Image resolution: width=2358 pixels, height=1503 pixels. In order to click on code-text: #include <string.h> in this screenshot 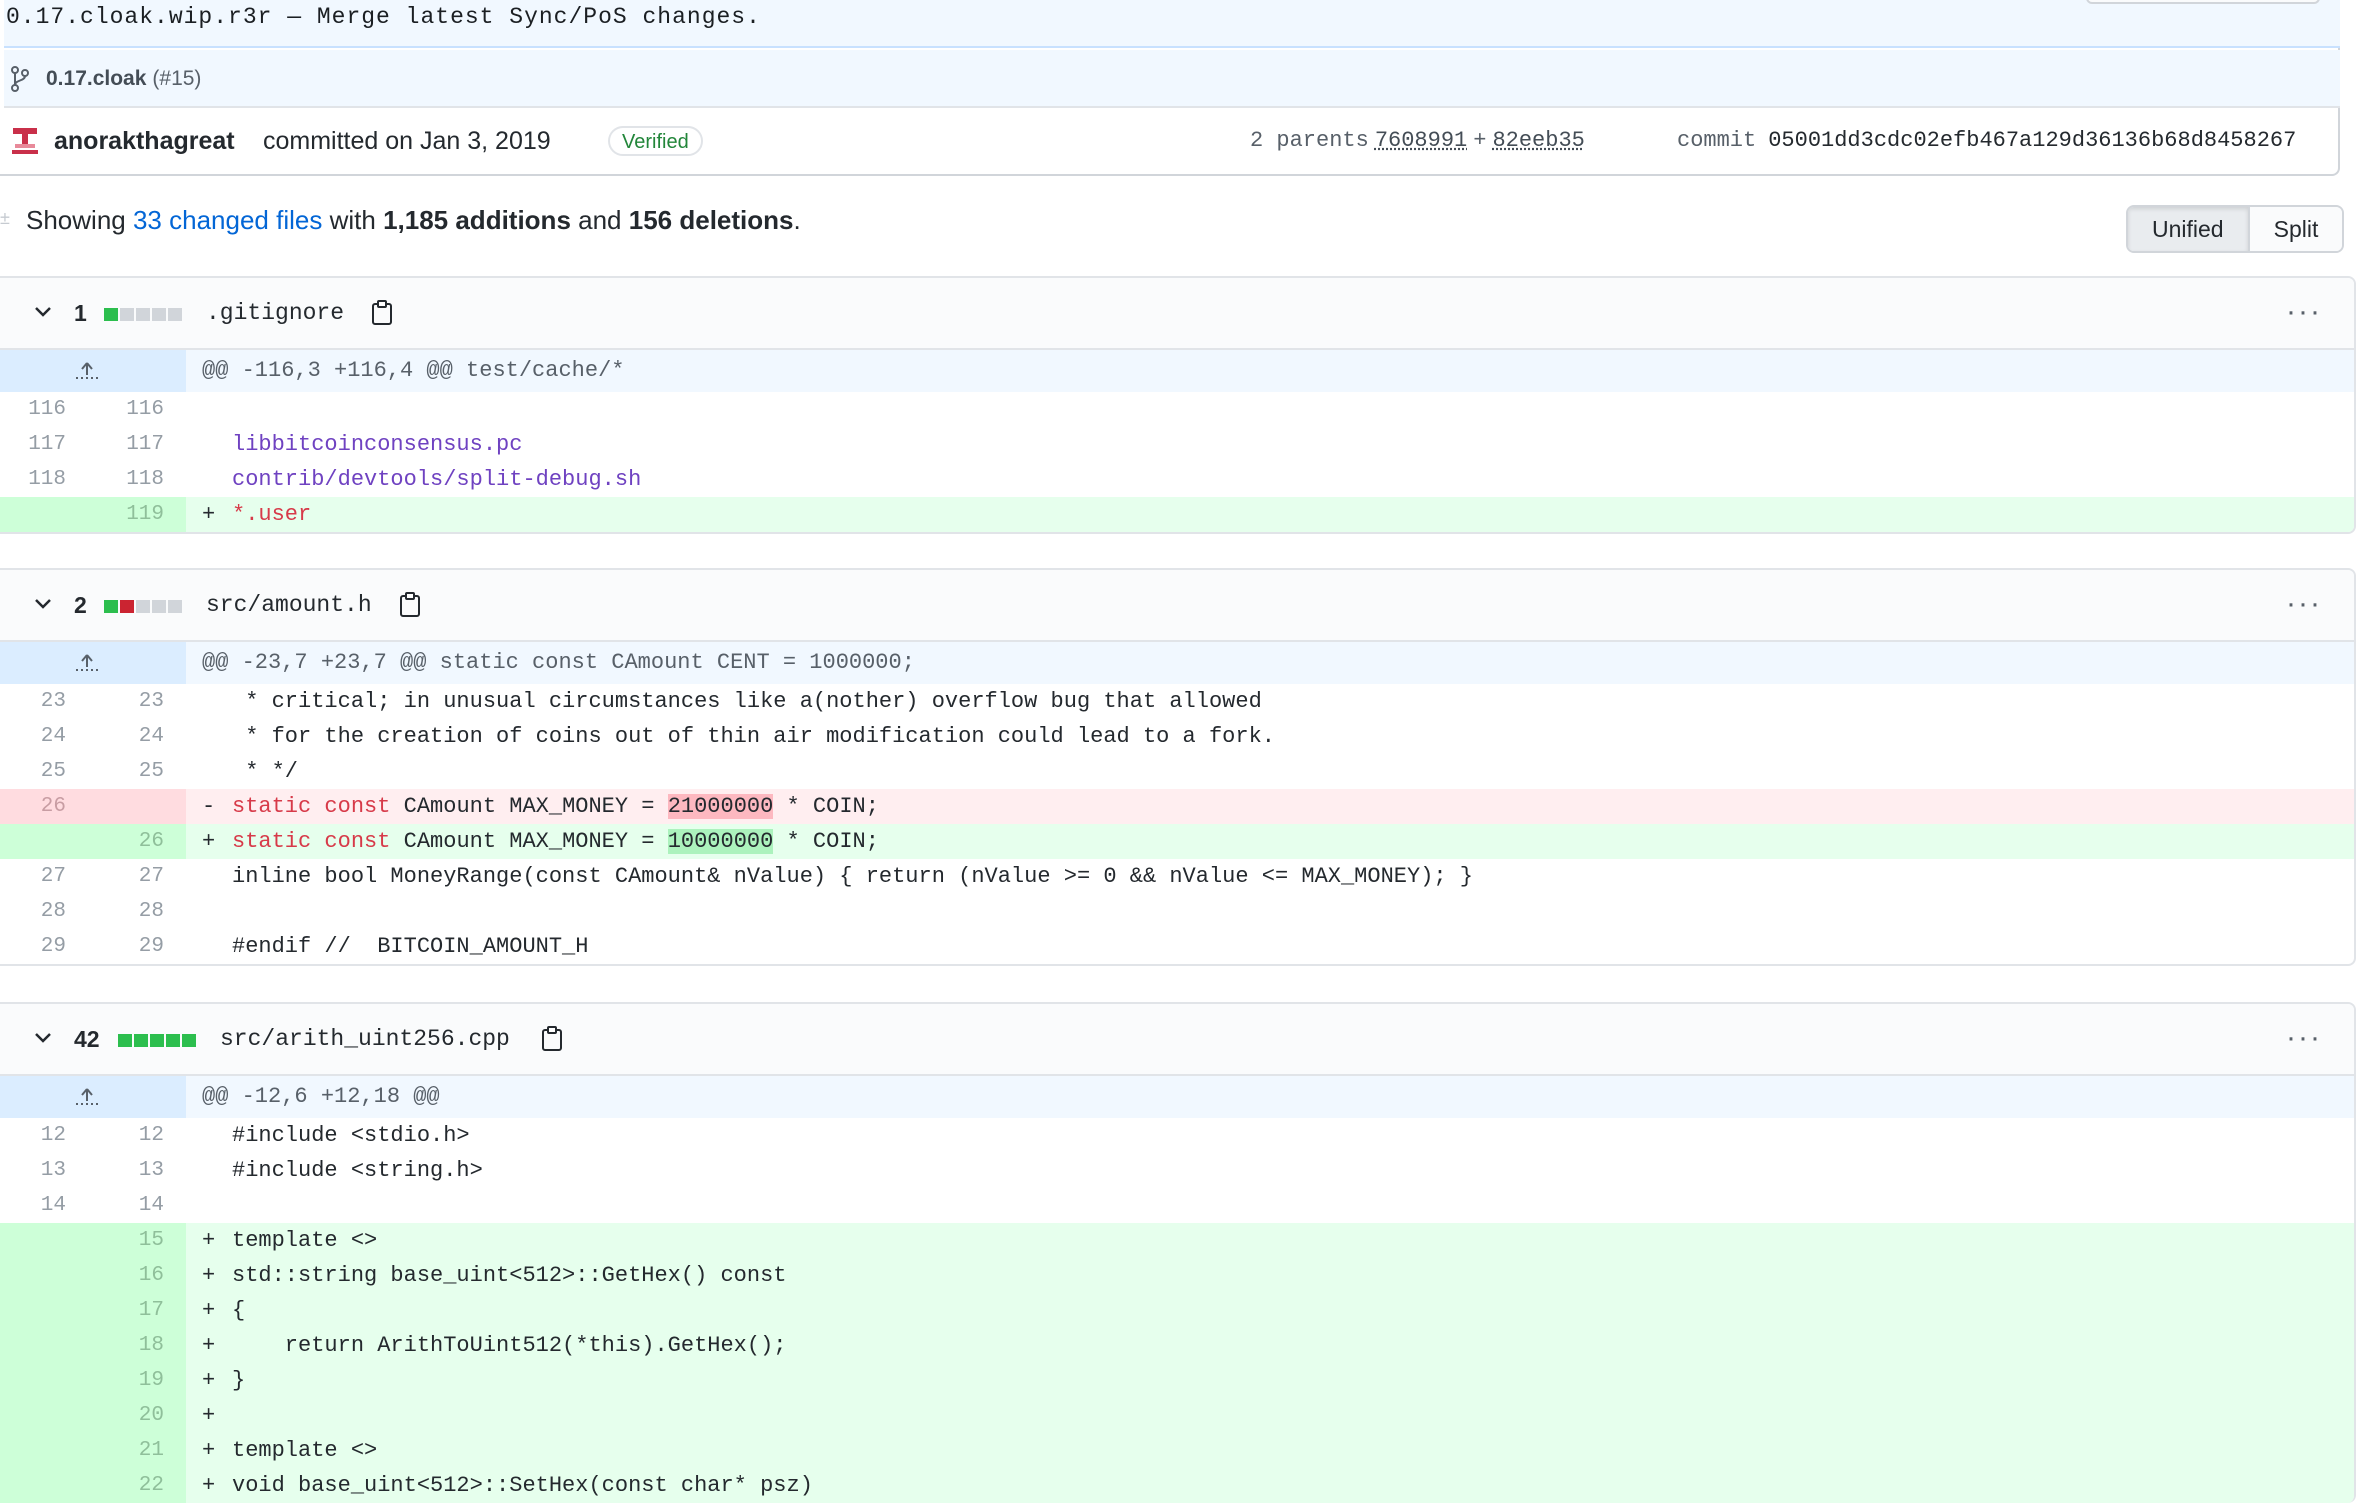, I will do `click(357, 1170)`.